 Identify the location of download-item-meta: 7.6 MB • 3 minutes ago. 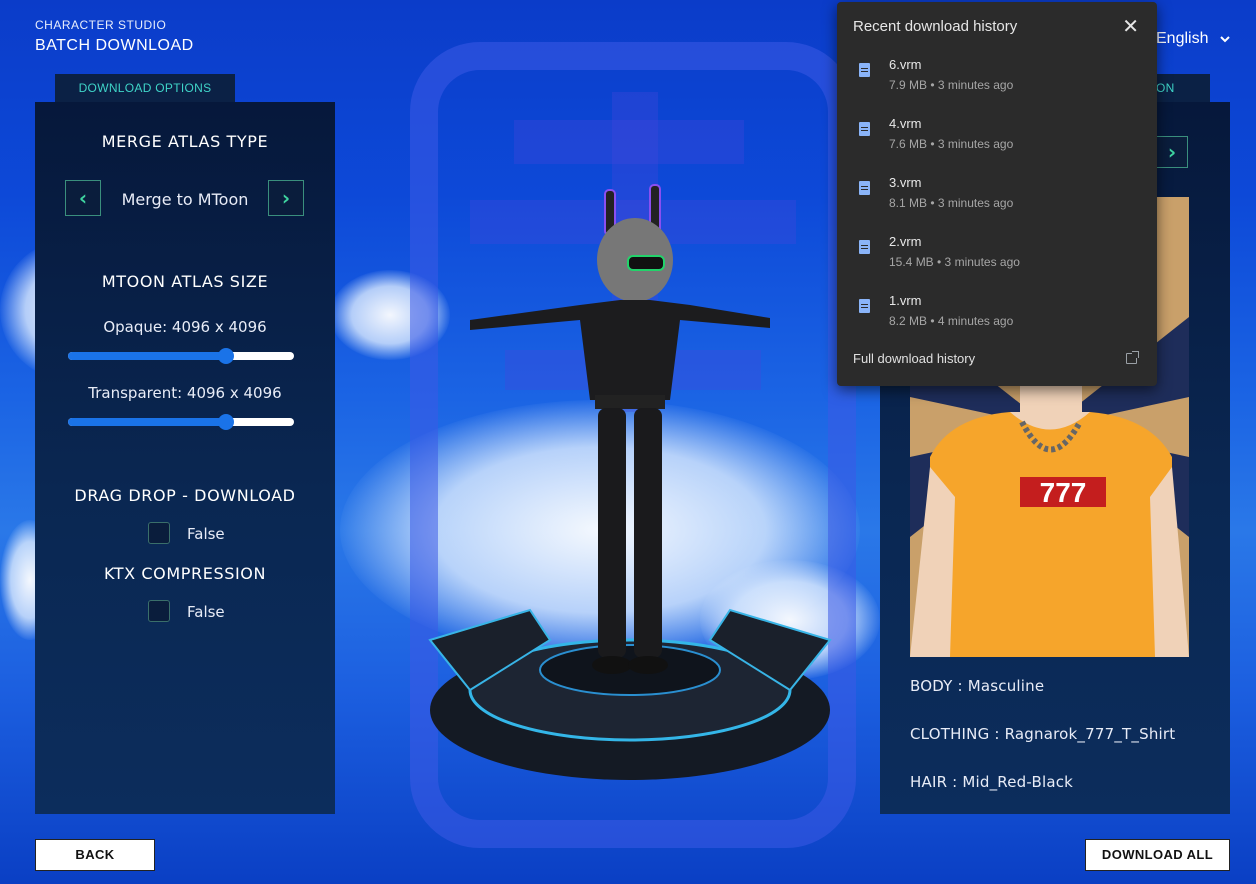
(951, 144).